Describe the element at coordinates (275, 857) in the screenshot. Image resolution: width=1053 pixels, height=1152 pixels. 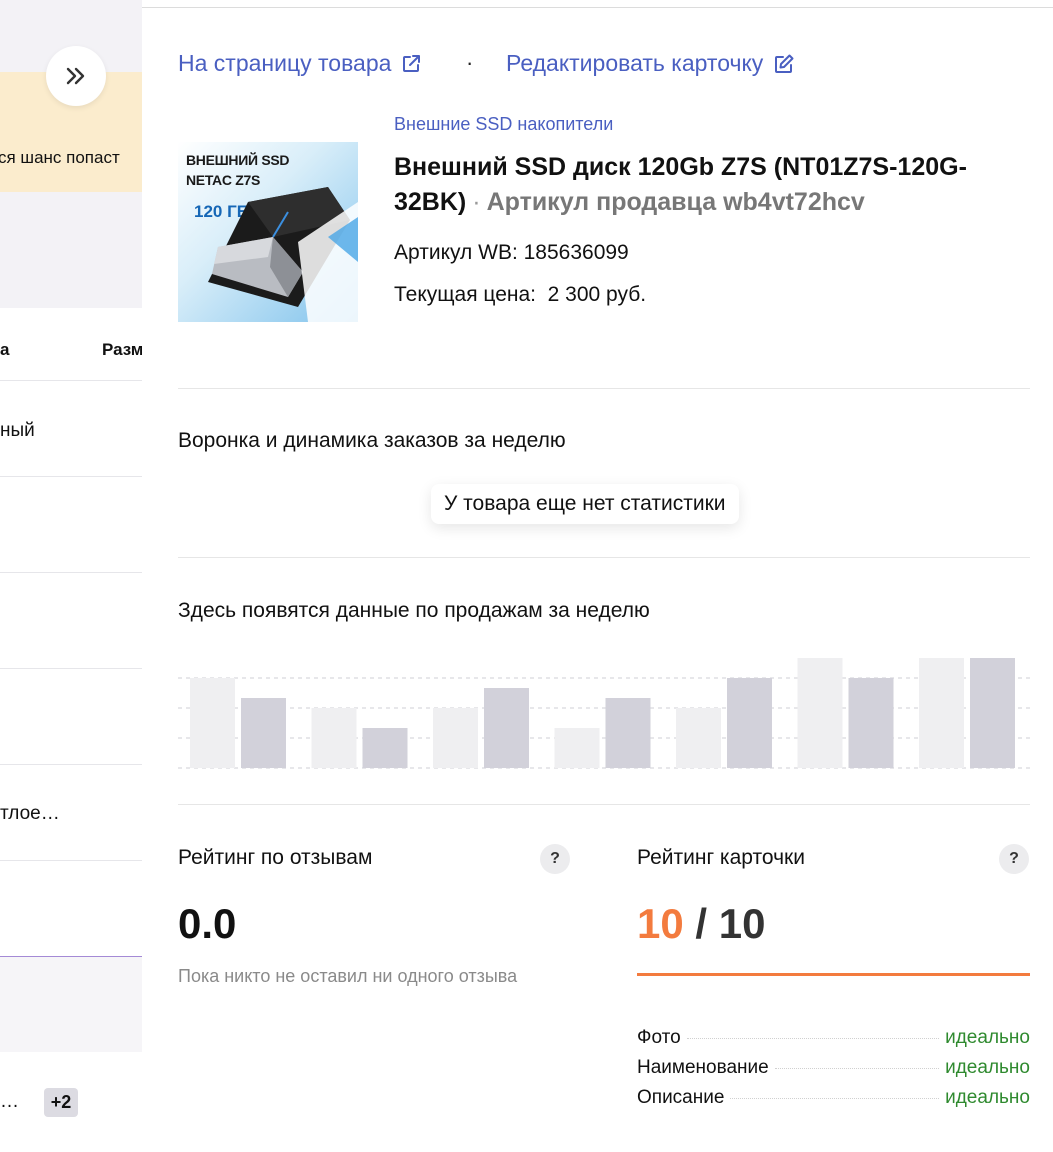
I see `reviews-rating-title: Рейтинг по отзывам` at that location.